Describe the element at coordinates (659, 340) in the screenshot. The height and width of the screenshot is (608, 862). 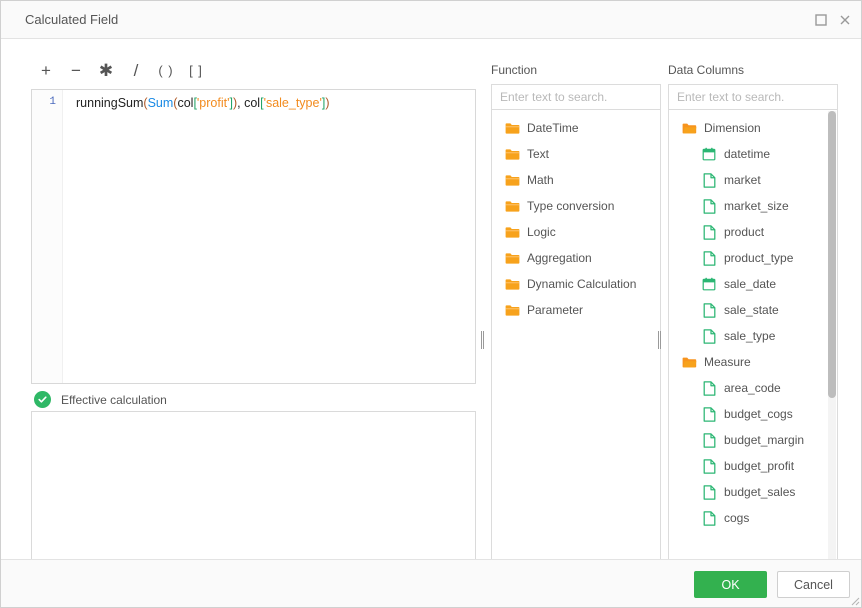
I see `splitter-grip-icon` at that location.